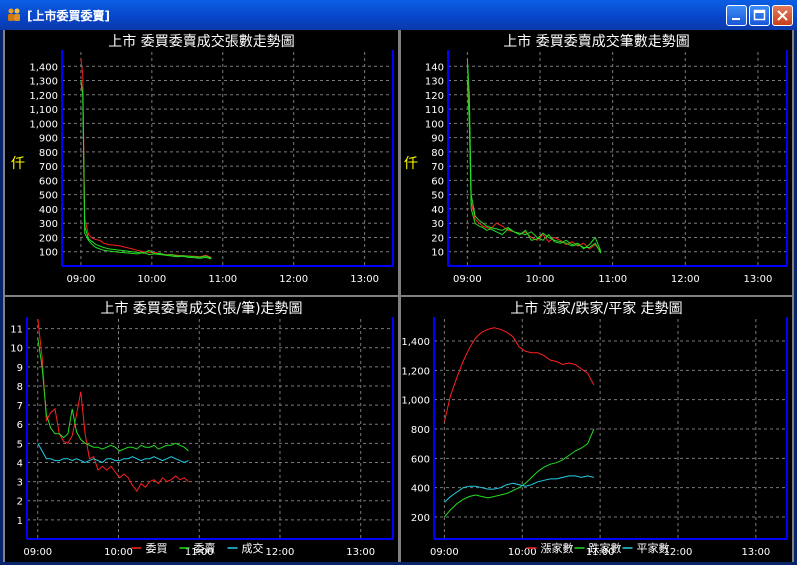  Describe the element at coordinates (434, 82) in the screenshot. I see `y-tick-label: 130` at that location.